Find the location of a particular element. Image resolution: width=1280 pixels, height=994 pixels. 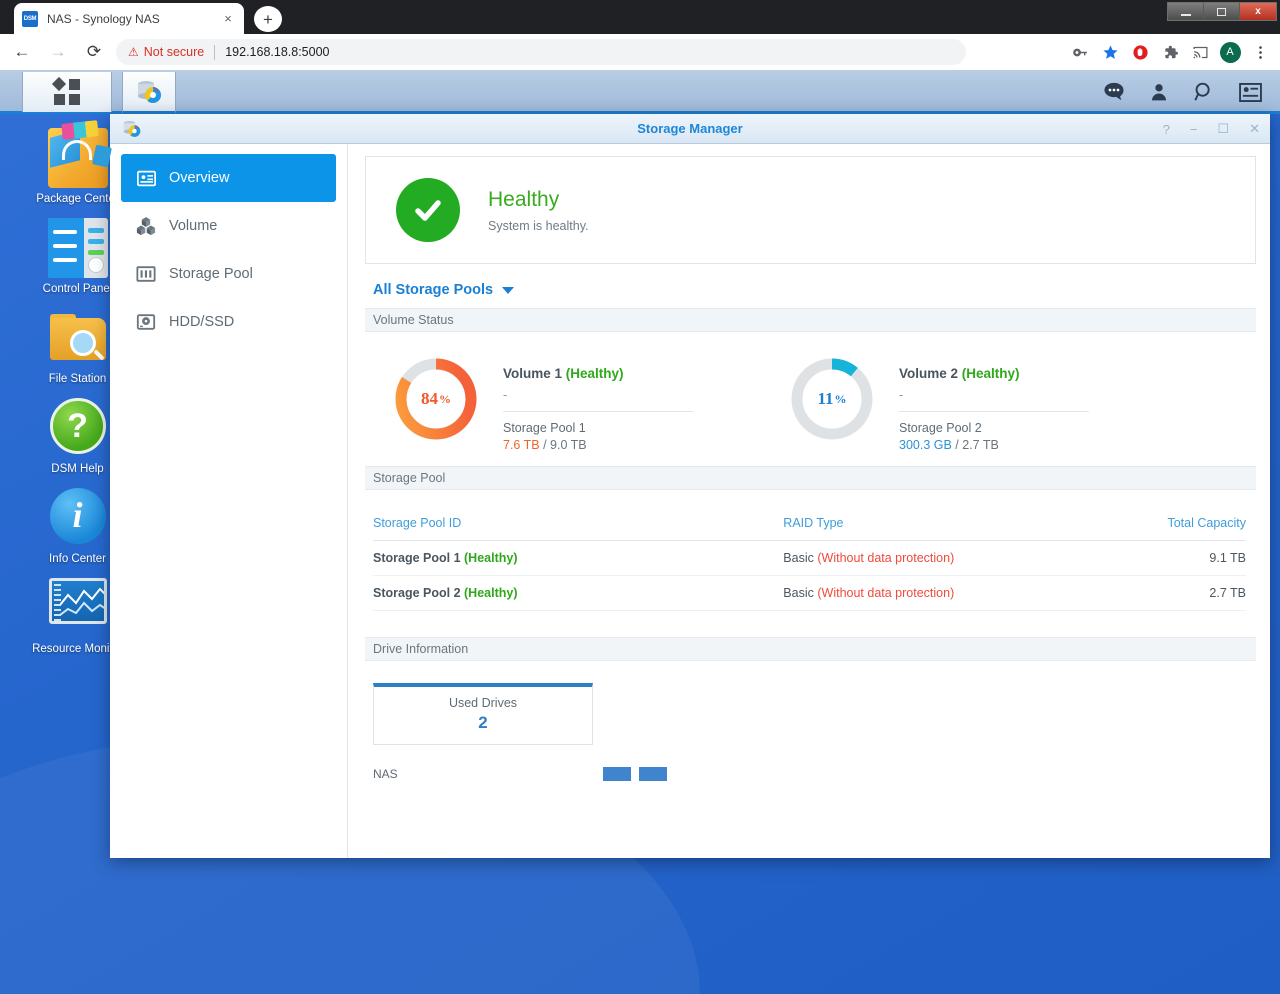

volume-usage-text: 300.3 GB / 2.7 TB is located at coordinates (994, 445).